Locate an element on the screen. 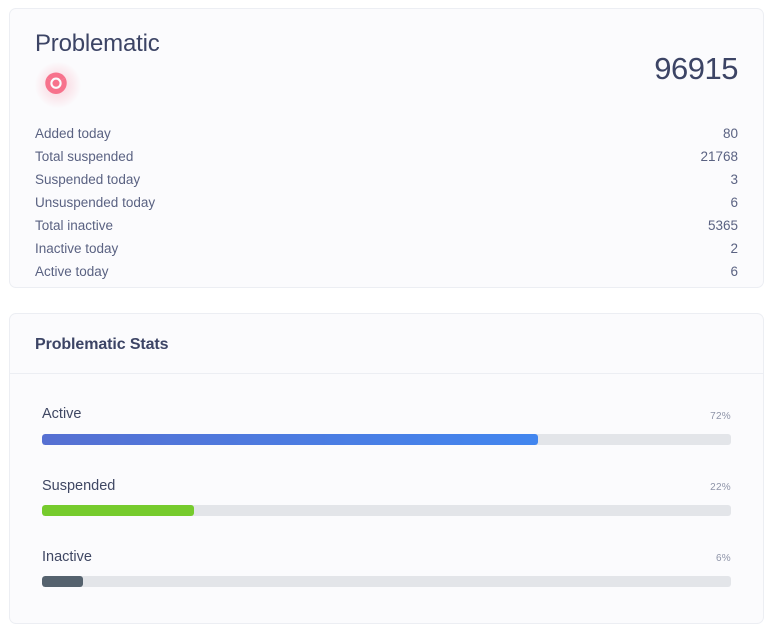  stats-card-header: Problematic Stats is located at coordinates (386, 344).